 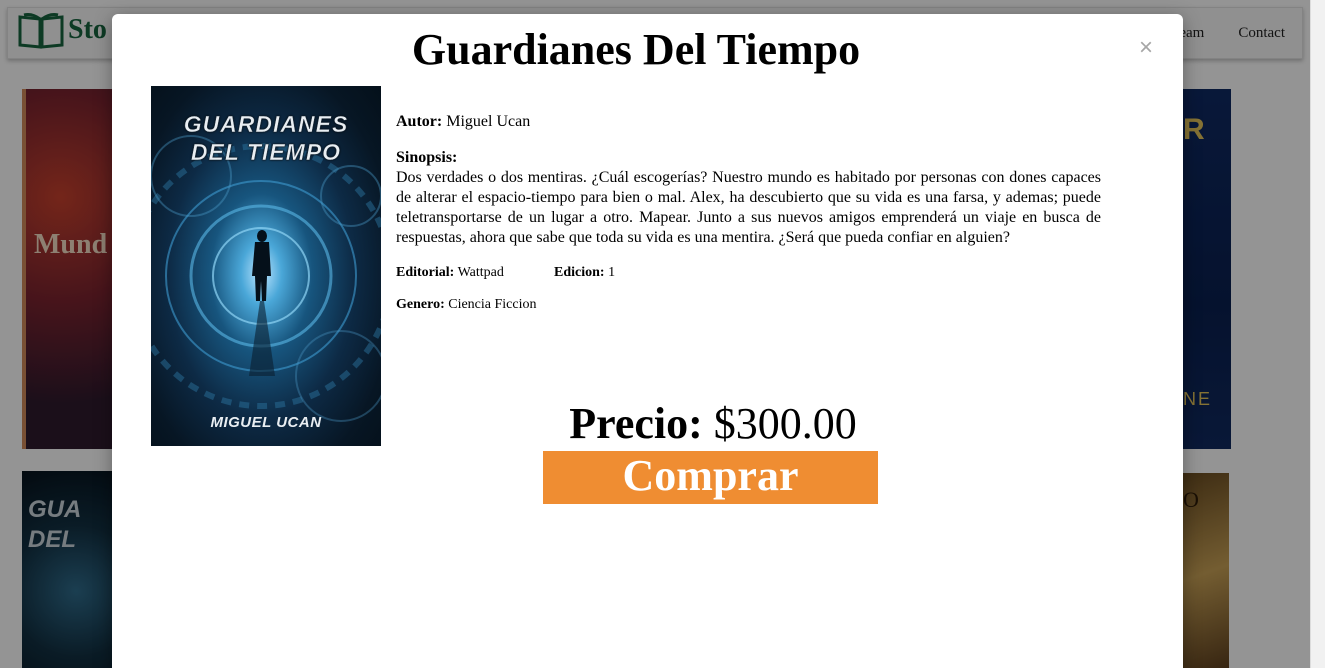 What do you see at coordinates (480, 272) in the screenshot?
I see `editorial-value: Wattpad` at bounding box center [480, 272].